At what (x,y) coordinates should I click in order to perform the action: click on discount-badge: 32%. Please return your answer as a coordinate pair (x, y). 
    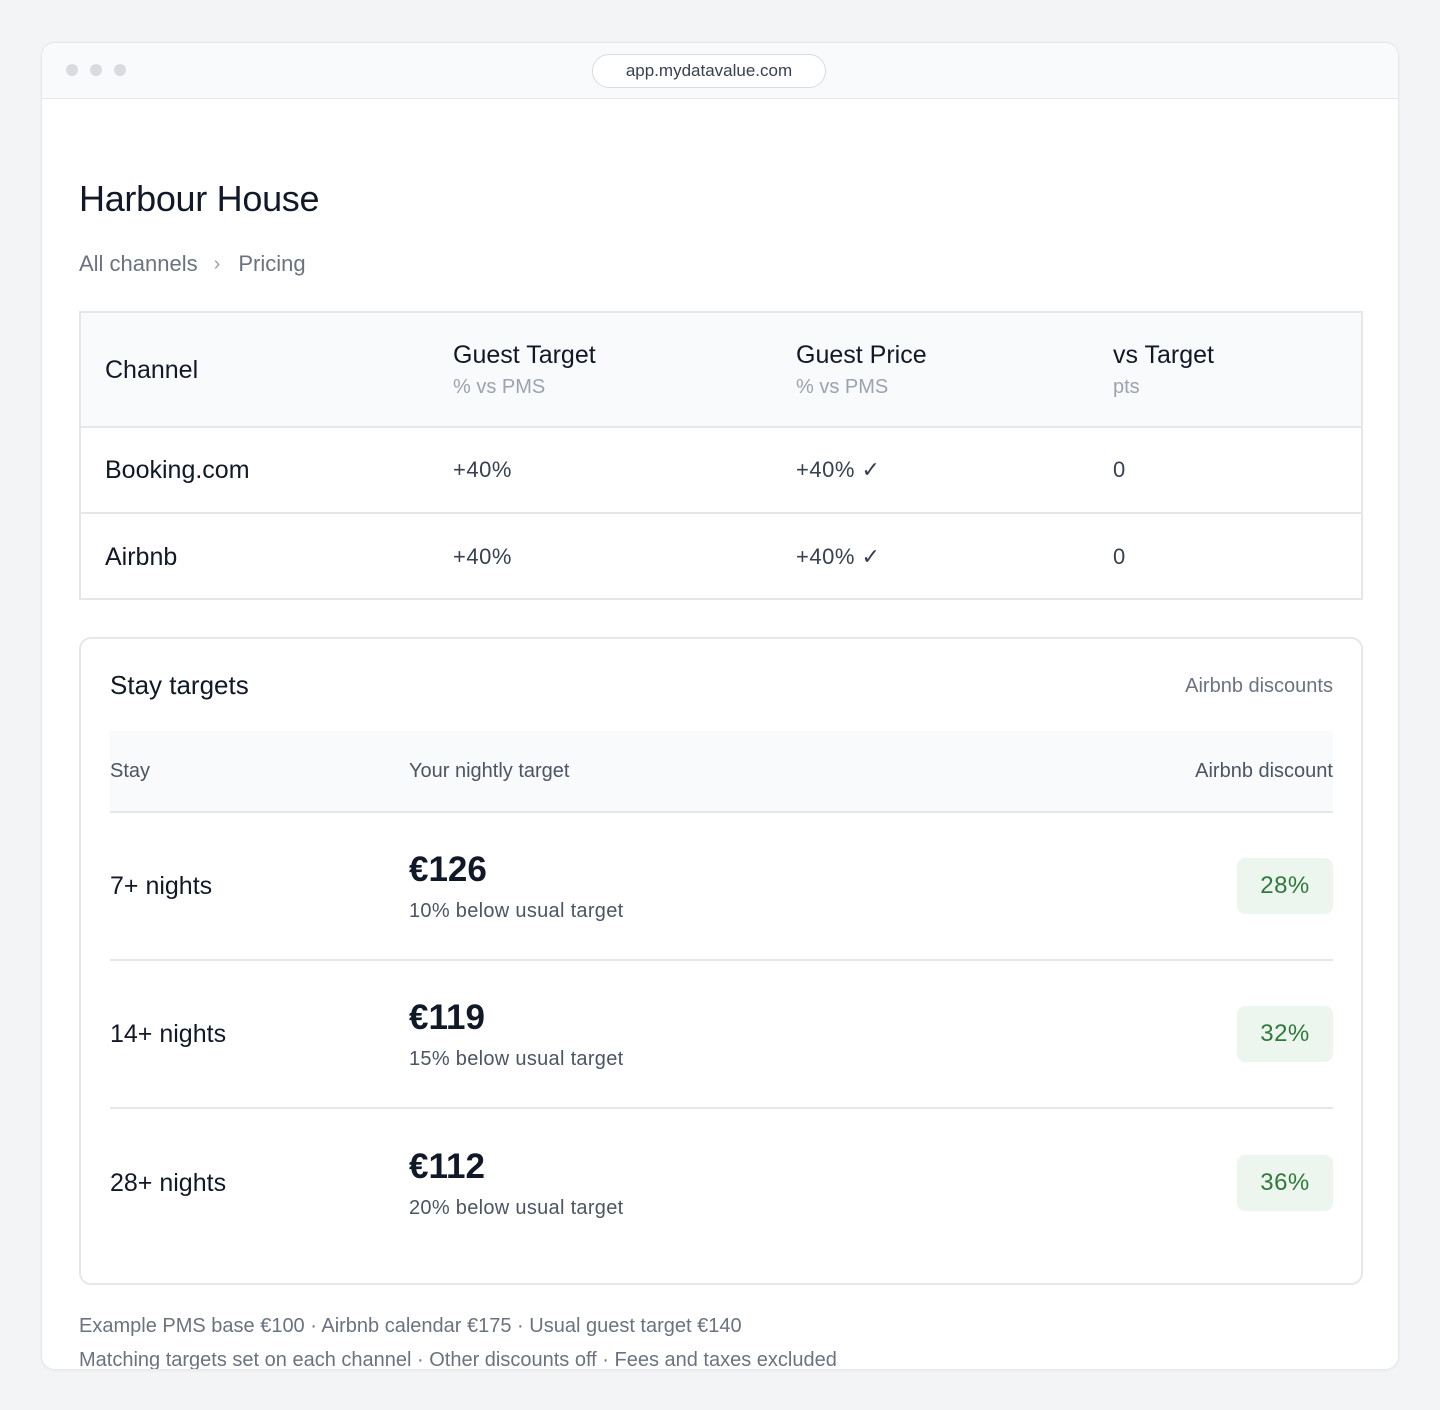
    Looking at the image, I should click on (1285, 1034).